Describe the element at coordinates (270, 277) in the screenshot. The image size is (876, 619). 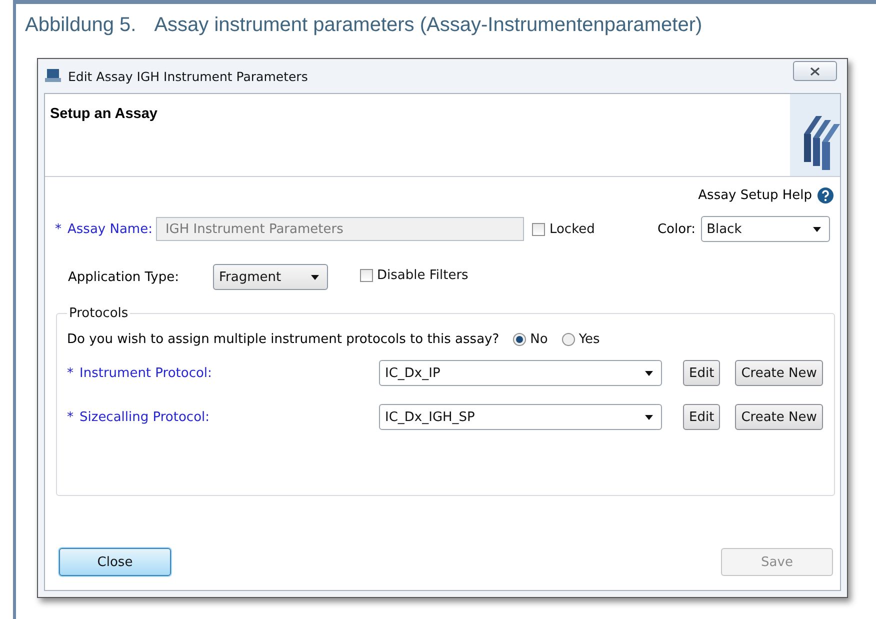
I see `application-type-dropdown: Fragment` at that location.